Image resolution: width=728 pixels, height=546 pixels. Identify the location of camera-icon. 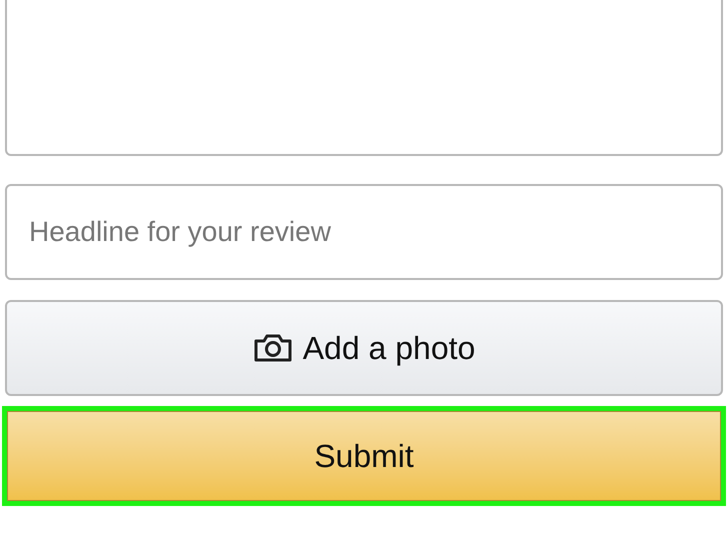
(272, 348).